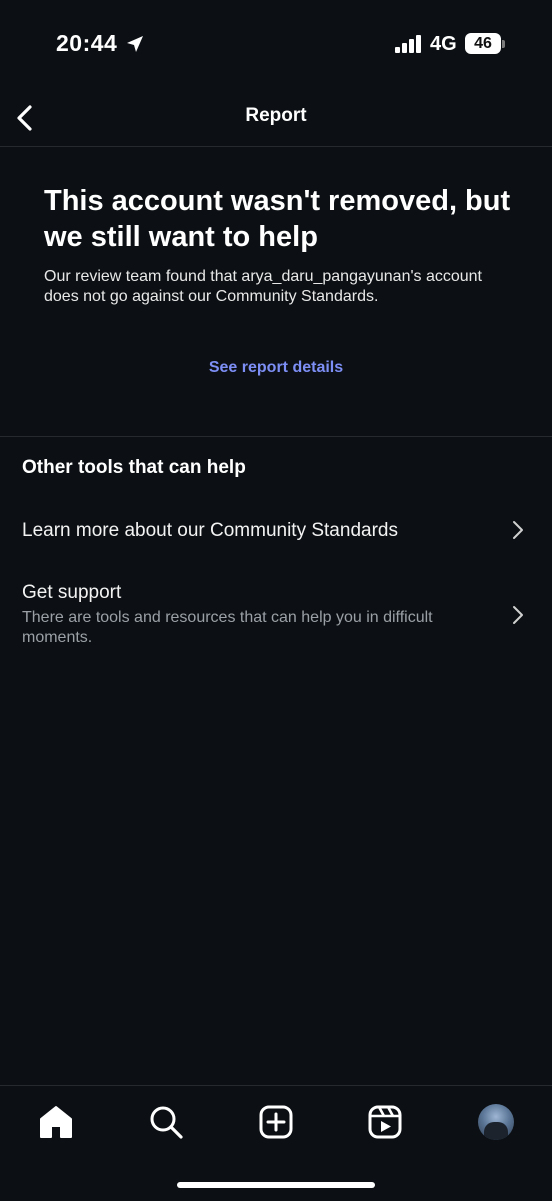 Image resolution: width=552 pixels, height=1201 pixels. I want to click on community-standards-item: Learn more about our Community Standards, so click(276, 530).